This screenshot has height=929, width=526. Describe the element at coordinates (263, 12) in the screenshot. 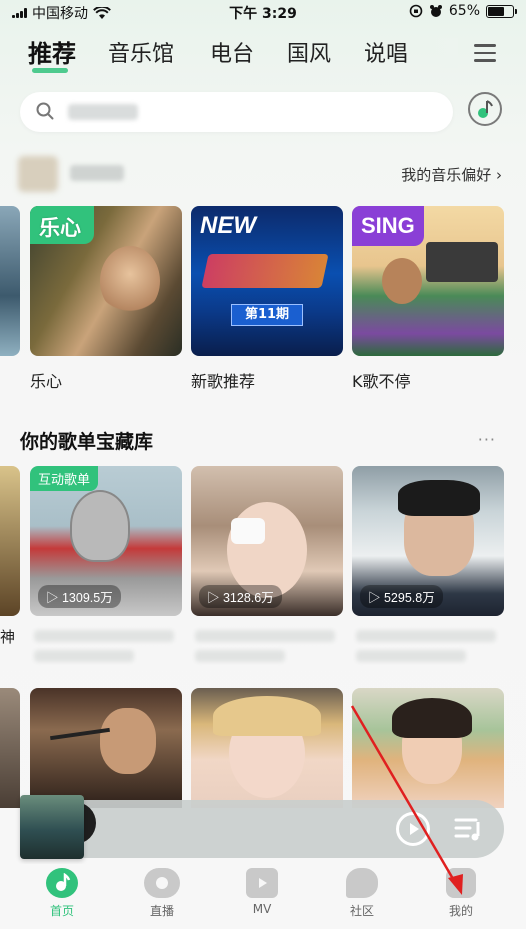

I see `status-bar: 中国移动 下午 3:29 65%` at that location.